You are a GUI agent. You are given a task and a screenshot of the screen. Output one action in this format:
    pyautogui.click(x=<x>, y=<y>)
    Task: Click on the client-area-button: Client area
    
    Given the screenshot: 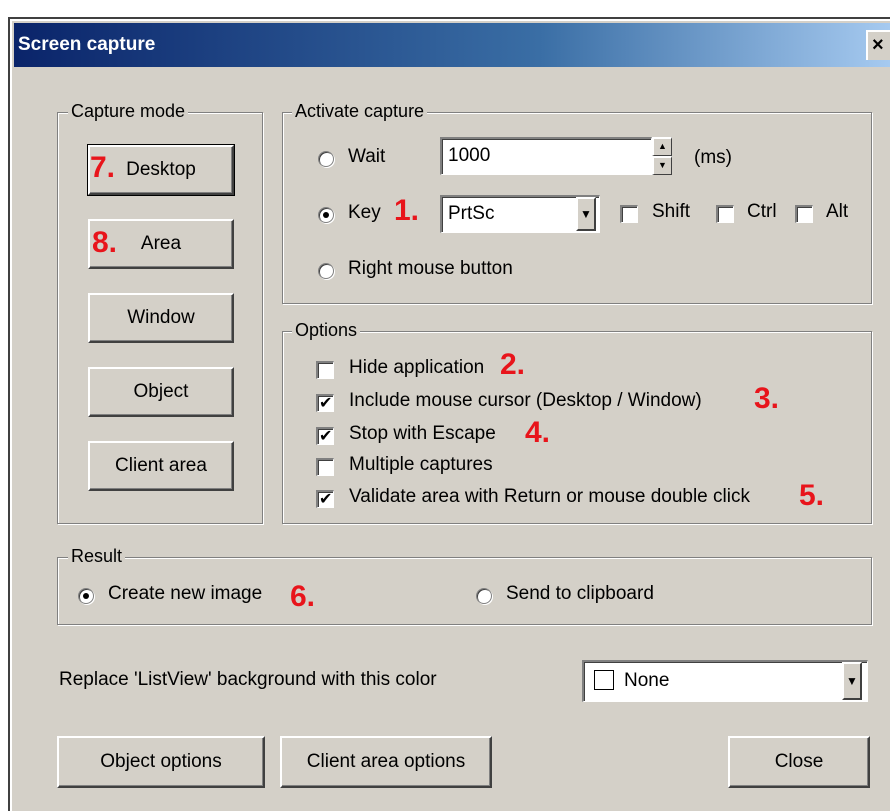 What is the action you would take?
    pyautogui.click(x=161, y=466)
    